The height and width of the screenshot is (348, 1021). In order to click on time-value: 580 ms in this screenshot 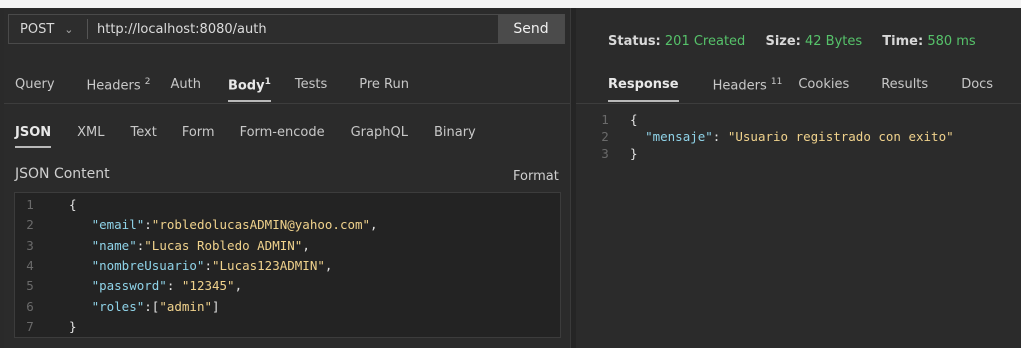, I will do `click(951, 41)`.